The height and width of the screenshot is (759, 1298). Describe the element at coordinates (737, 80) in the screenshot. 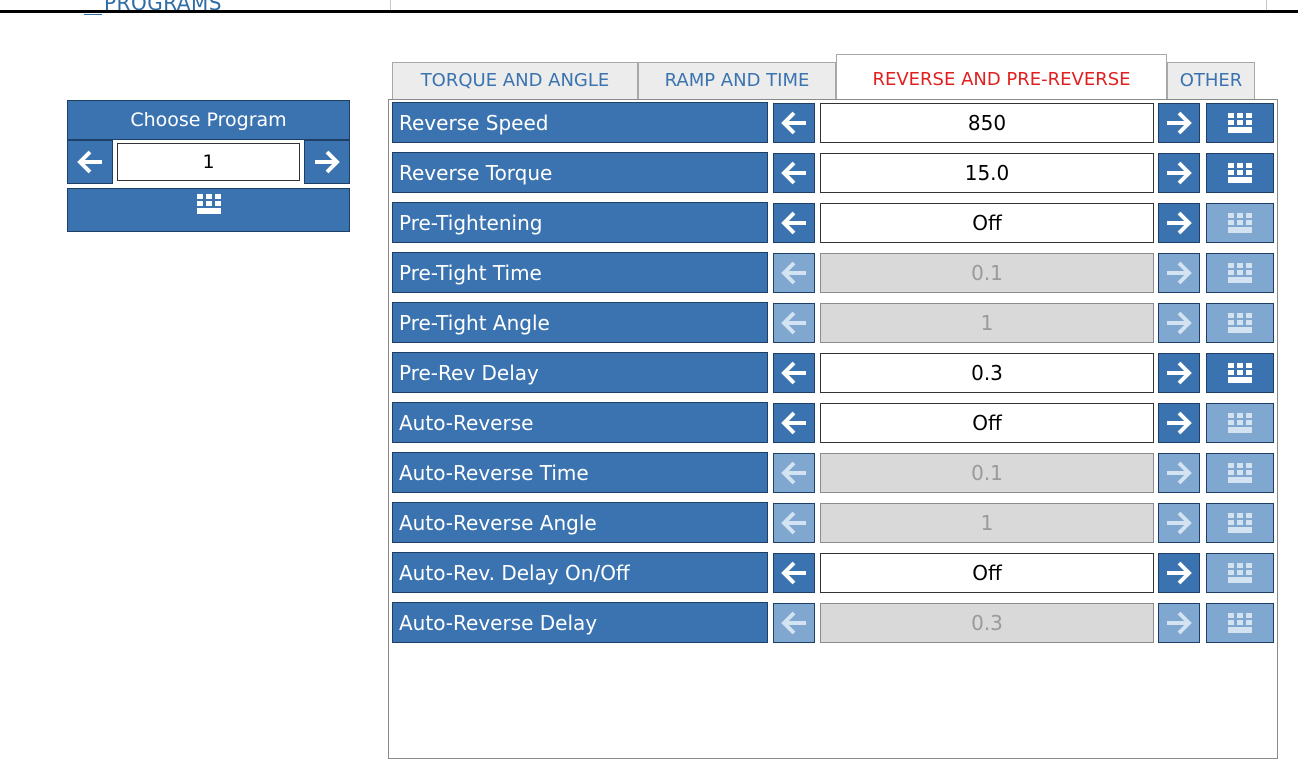

I see `tab-ramp-and-time: RAMP AND TIME` at that location.